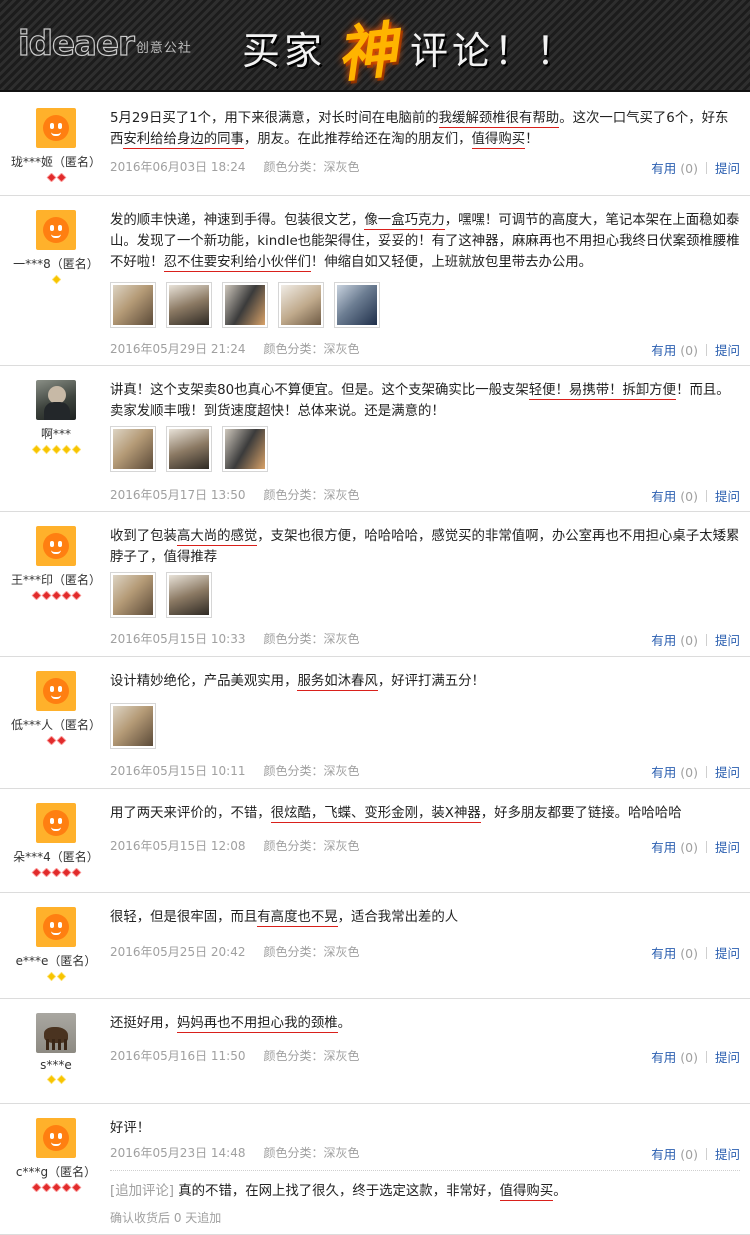 Image resolution: width=750 pixels, height=1235 pixels. Describe the element at coordinates (337, 1191) in the screenshot. I see `review-text-part: 真的不错，在网上找了很久，终于选定这款，非常好，` at that location.